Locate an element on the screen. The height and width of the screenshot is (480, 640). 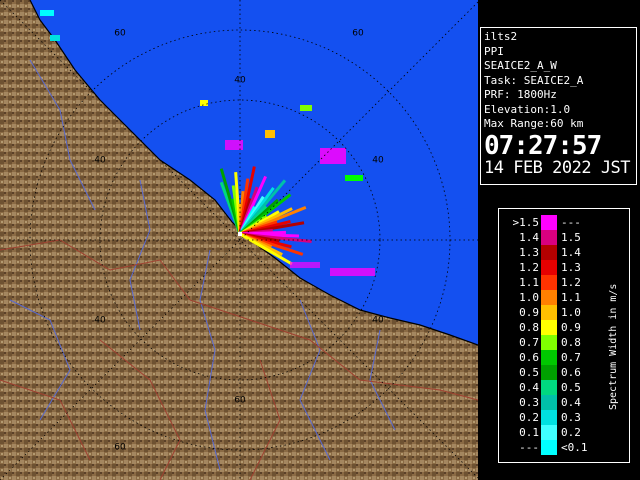
legend-upper-bound: 0.5 is located at coordinates (571, 387).